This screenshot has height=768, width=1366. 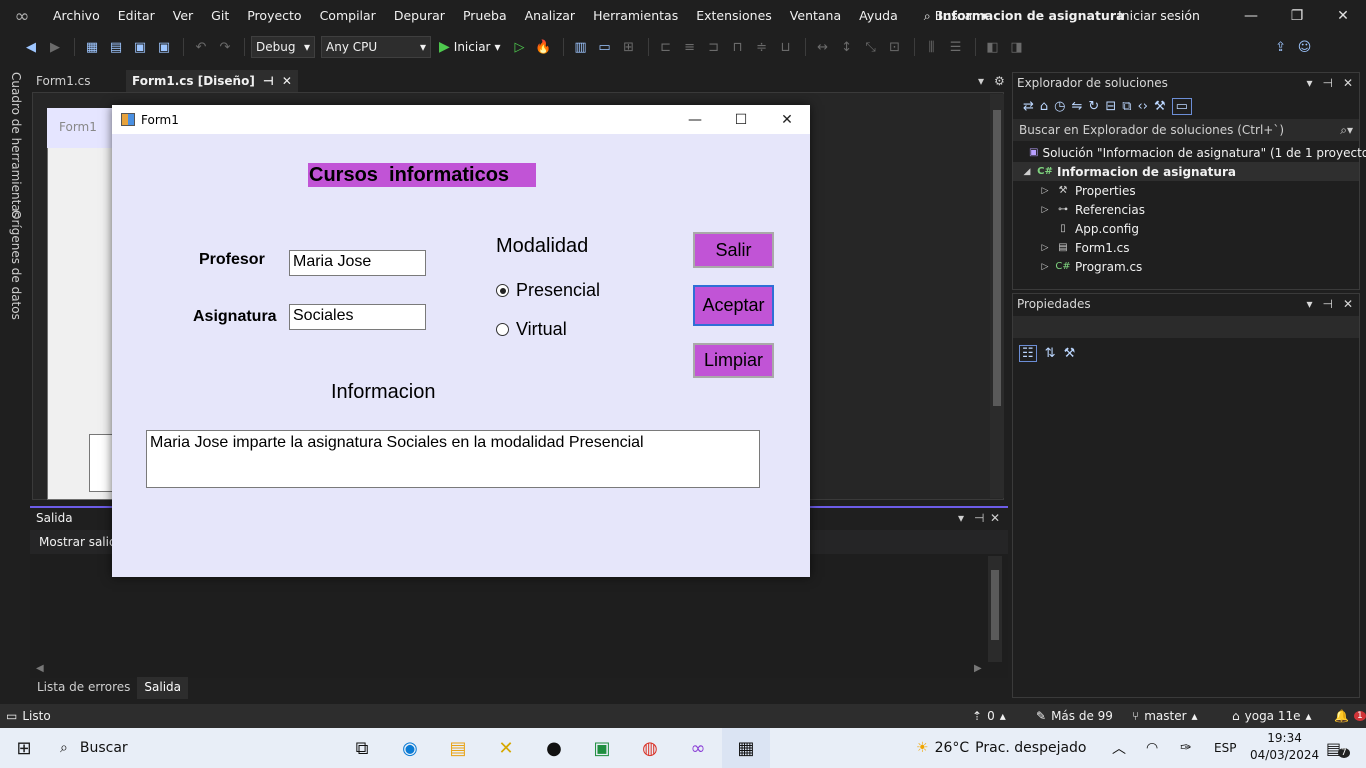 I want to click on undo-icon: ↶, so click(x=201, y=47).